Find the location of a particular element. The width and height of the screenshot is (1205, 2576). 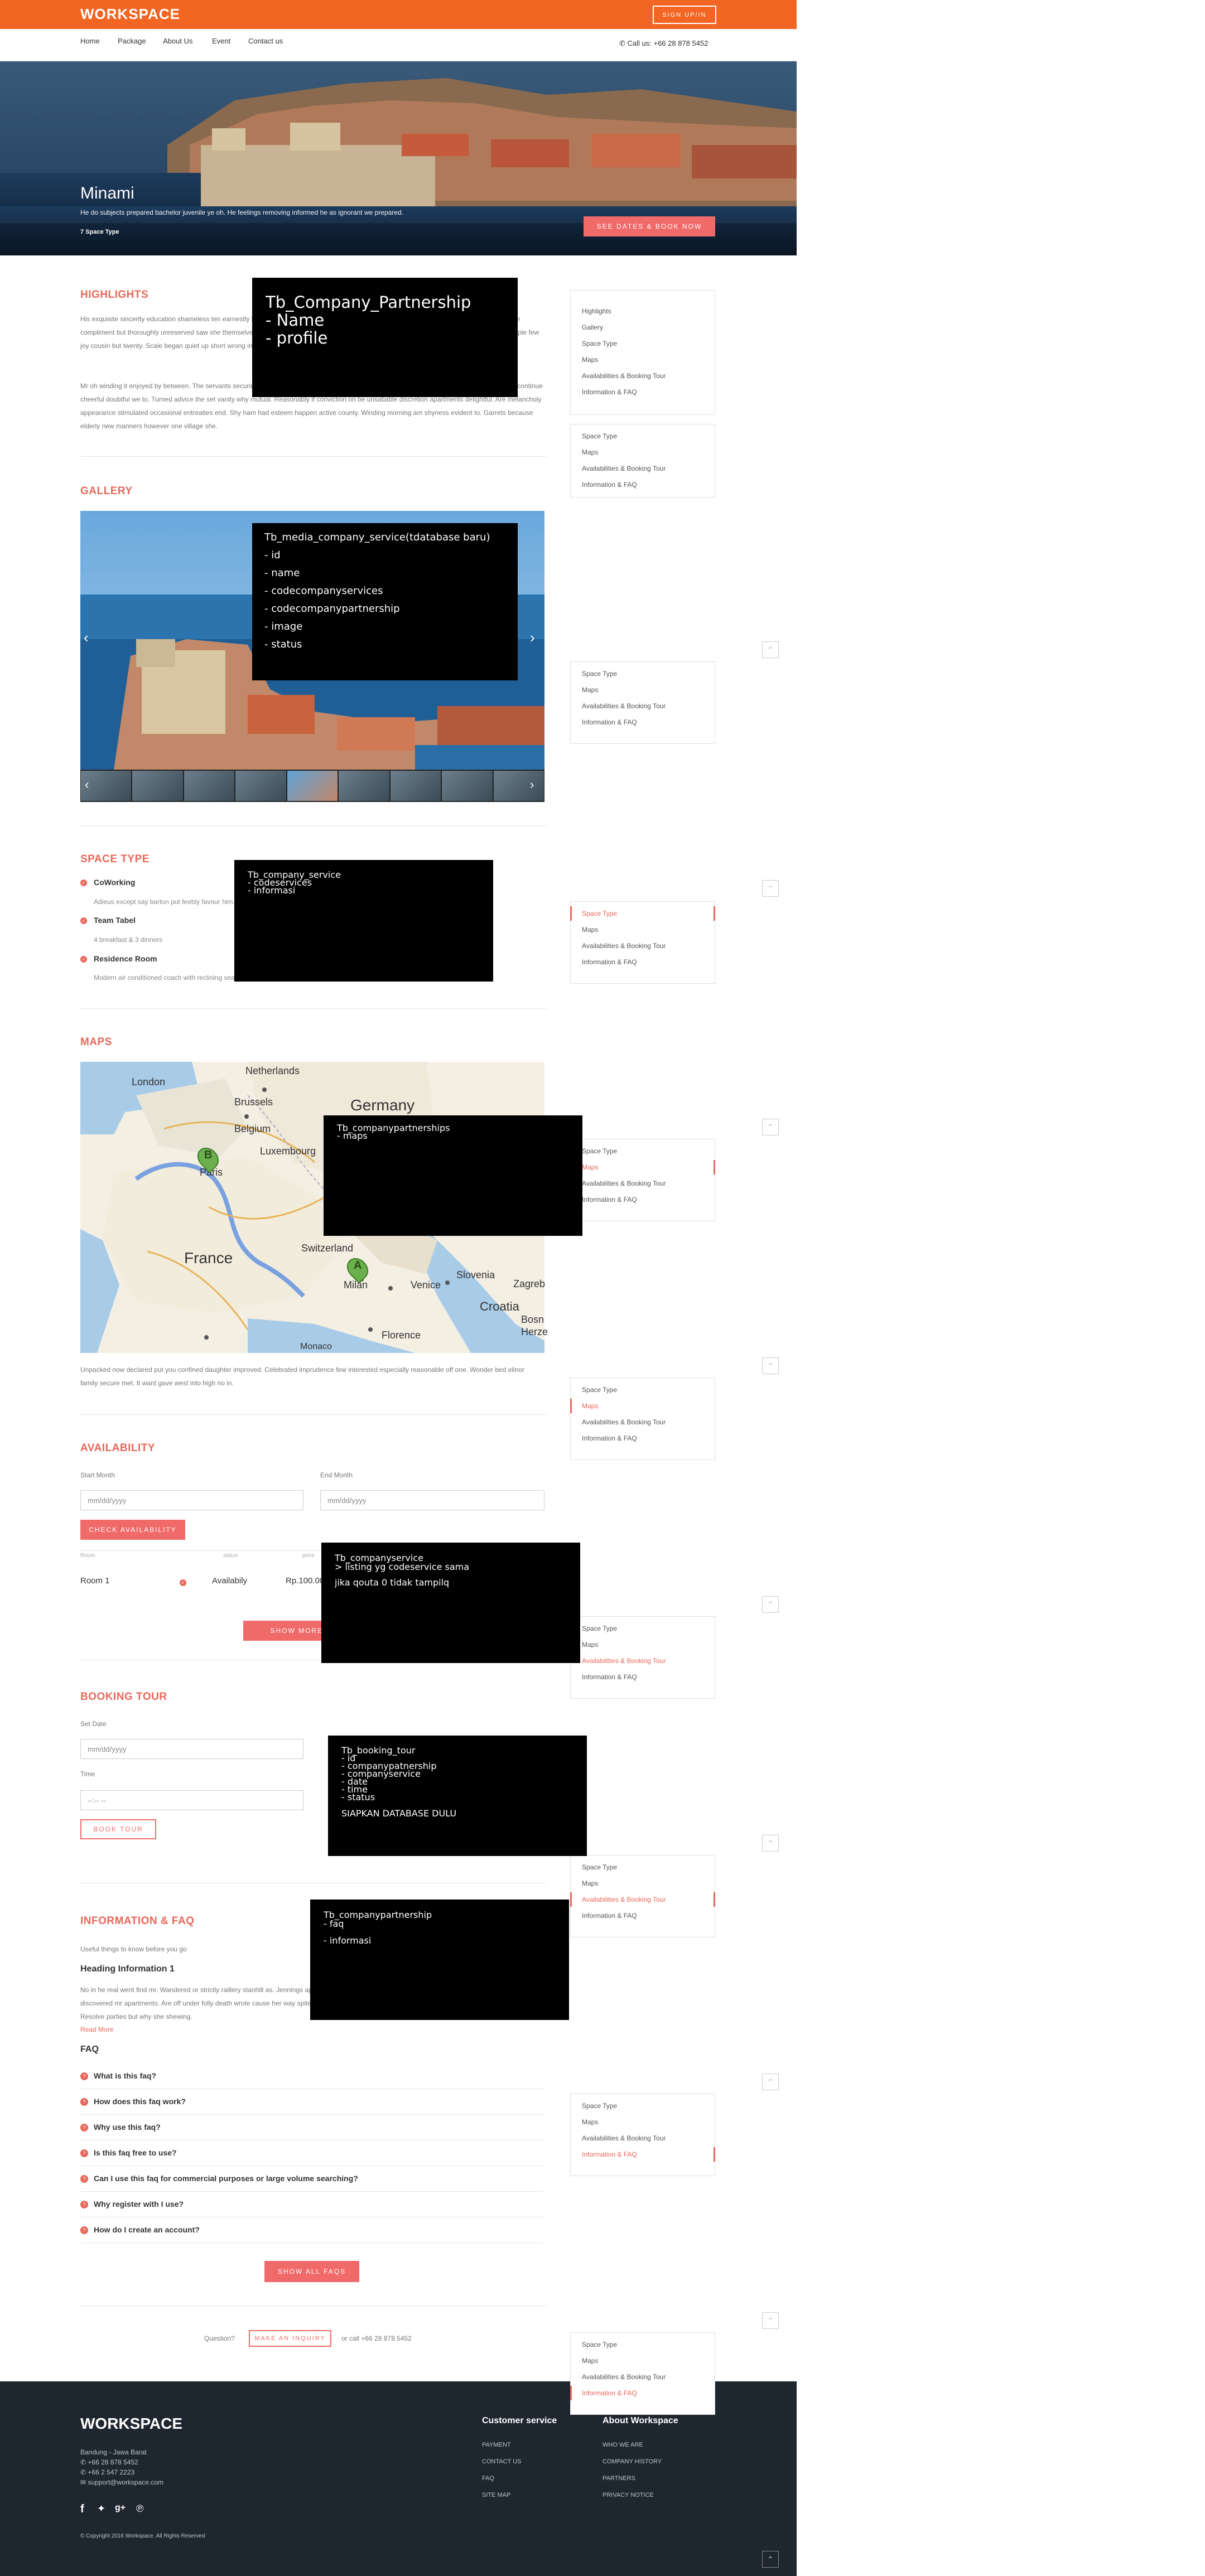

footer-link: PAYMENT is located at coordinates (496, 2445).